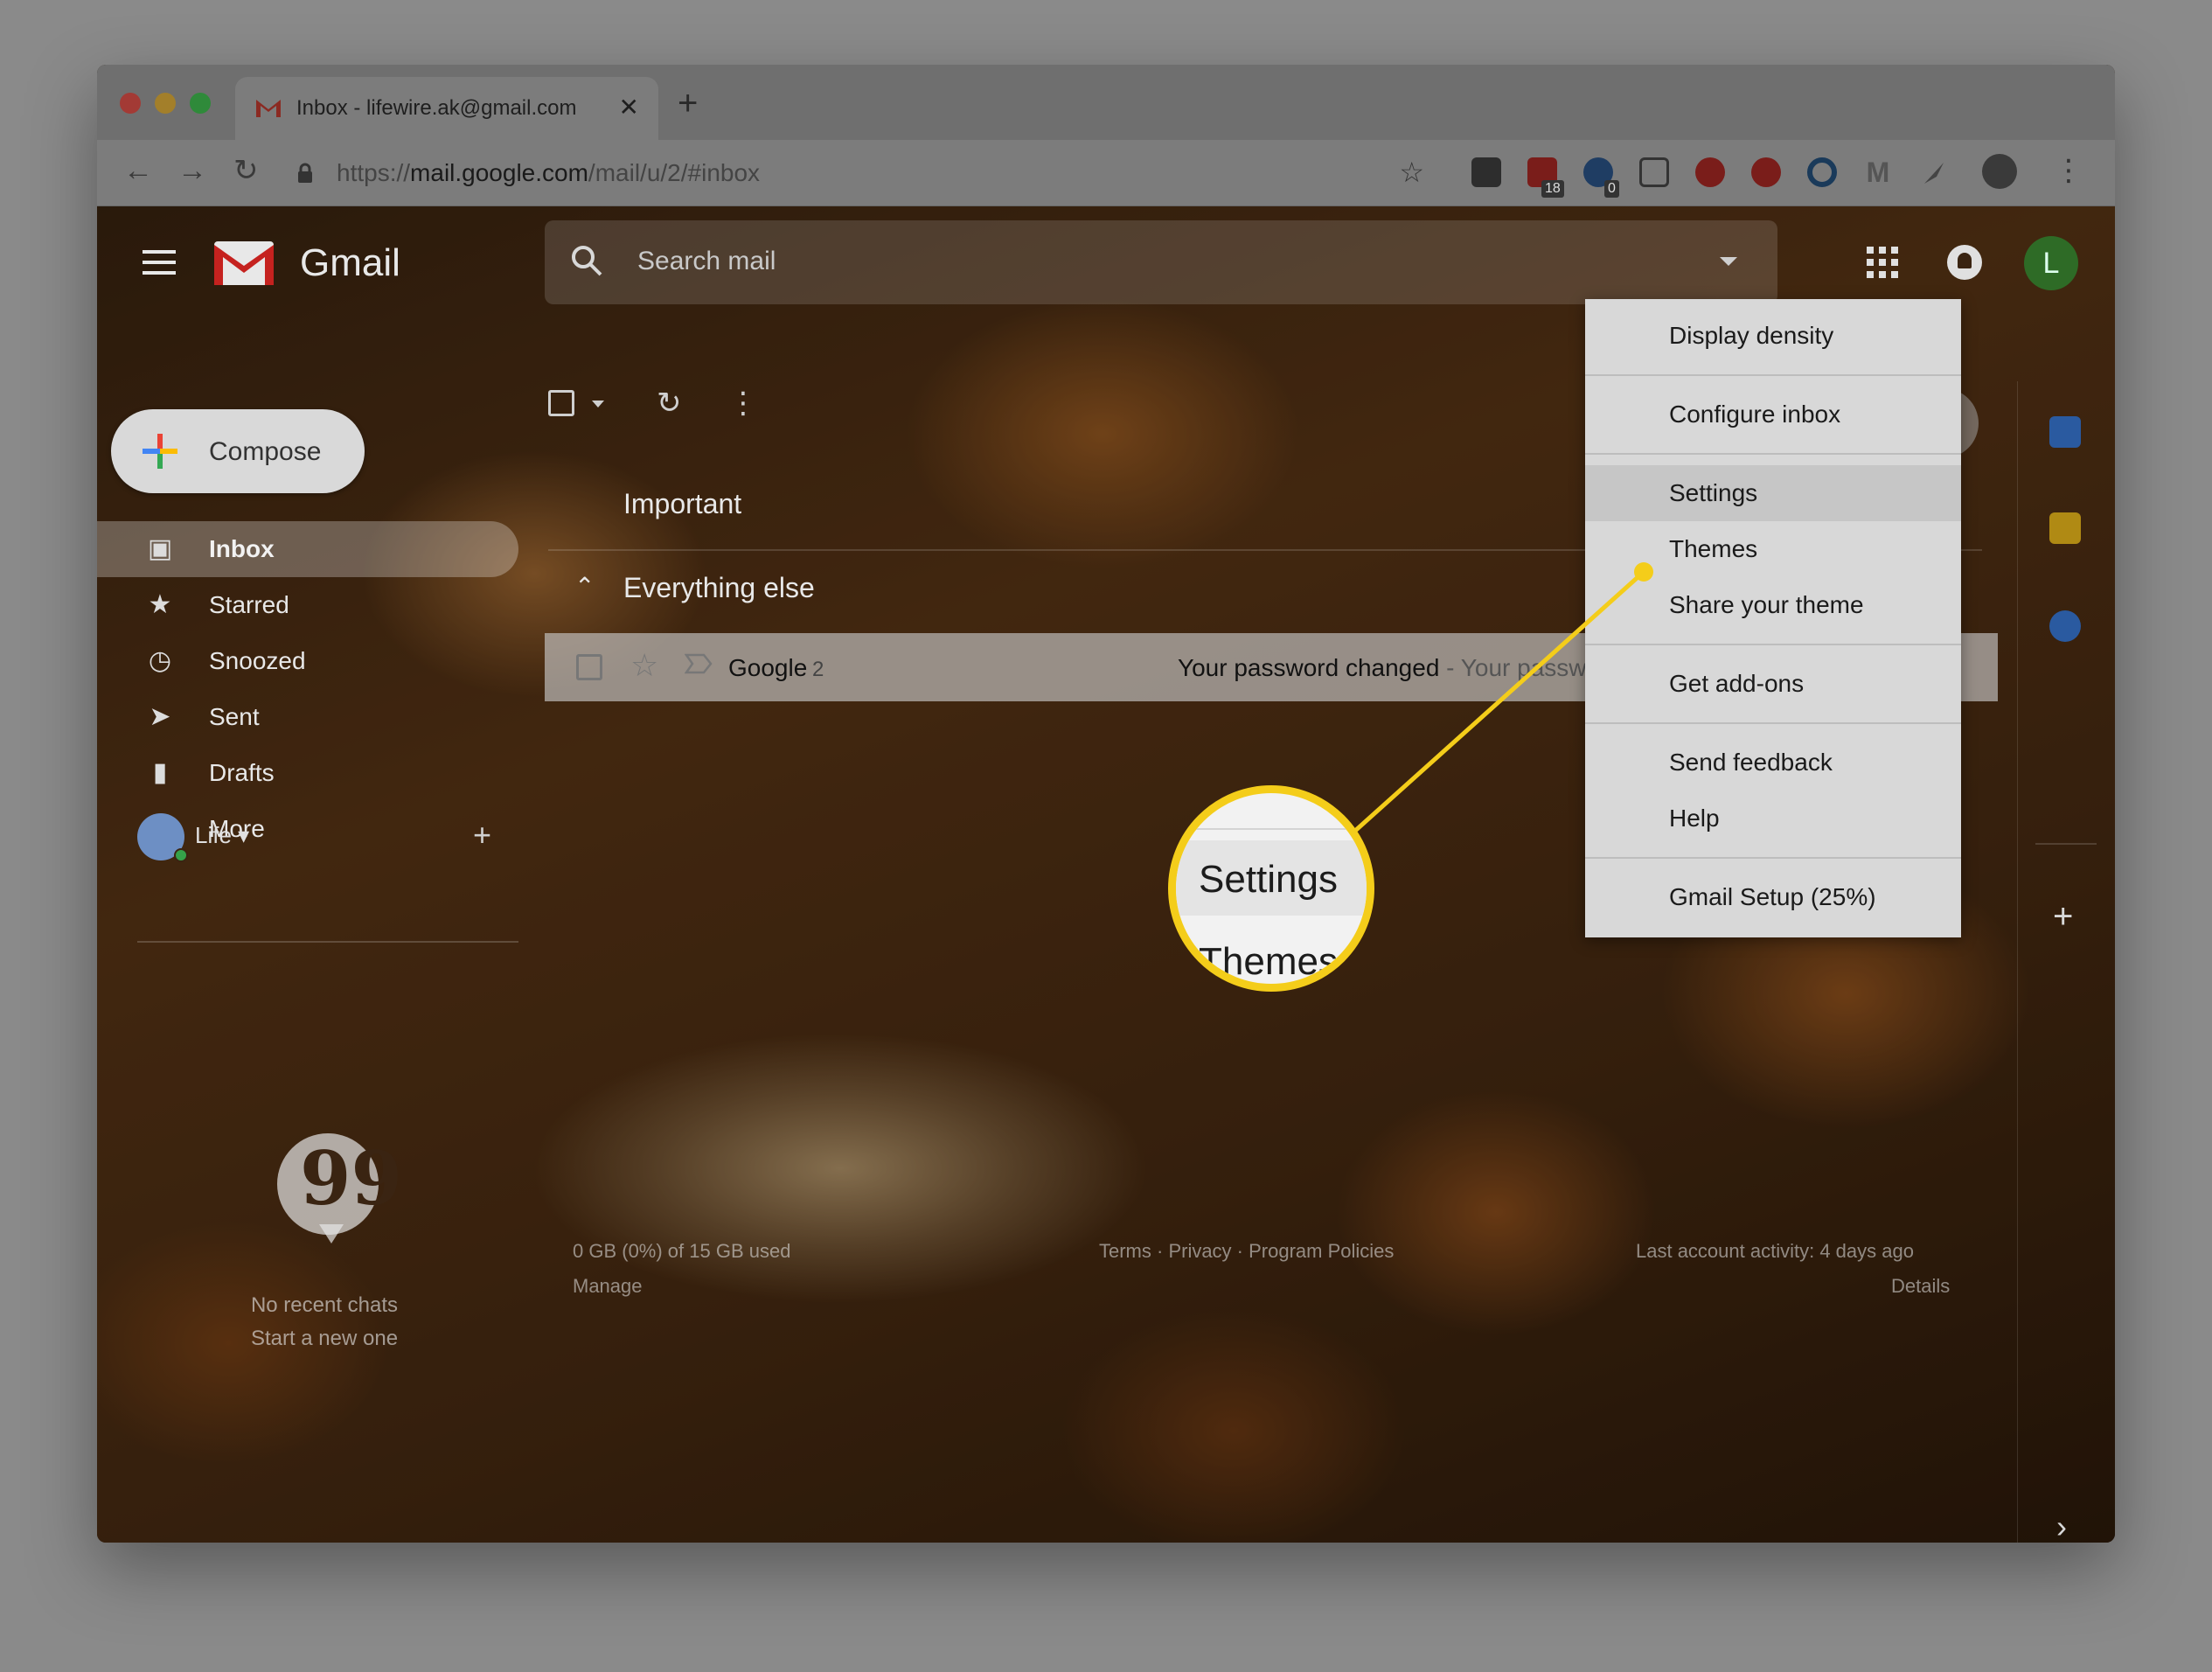  Describe the element at coordinates (307, 773) in the screenshot. I see `sidebar-item-drafts: ▮ Drafts` at that location.